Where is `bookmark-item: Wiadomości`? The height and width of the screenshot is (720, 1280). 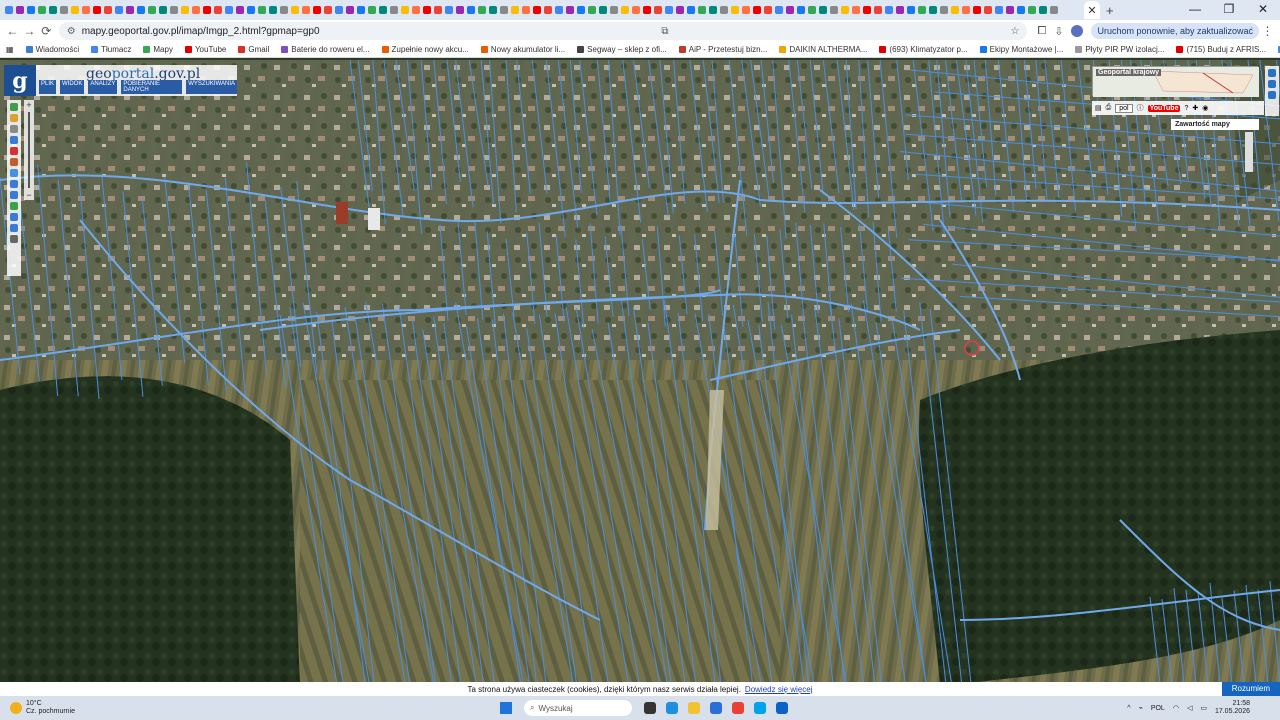 bookmark-item: Wiadomości is located at coordinates (52, 49).